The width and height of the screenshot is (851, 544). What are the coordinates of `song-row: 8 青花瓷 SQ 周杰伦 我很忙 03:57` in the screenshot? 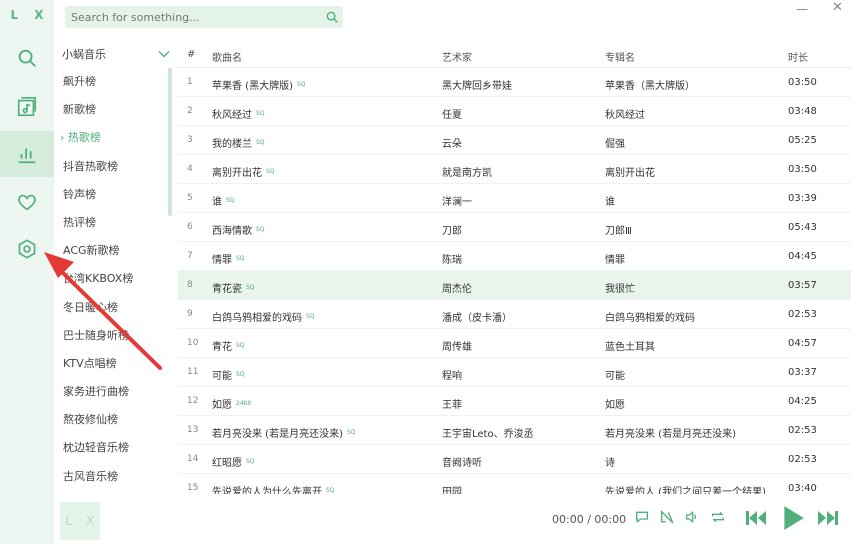 It's located at (514, 285).